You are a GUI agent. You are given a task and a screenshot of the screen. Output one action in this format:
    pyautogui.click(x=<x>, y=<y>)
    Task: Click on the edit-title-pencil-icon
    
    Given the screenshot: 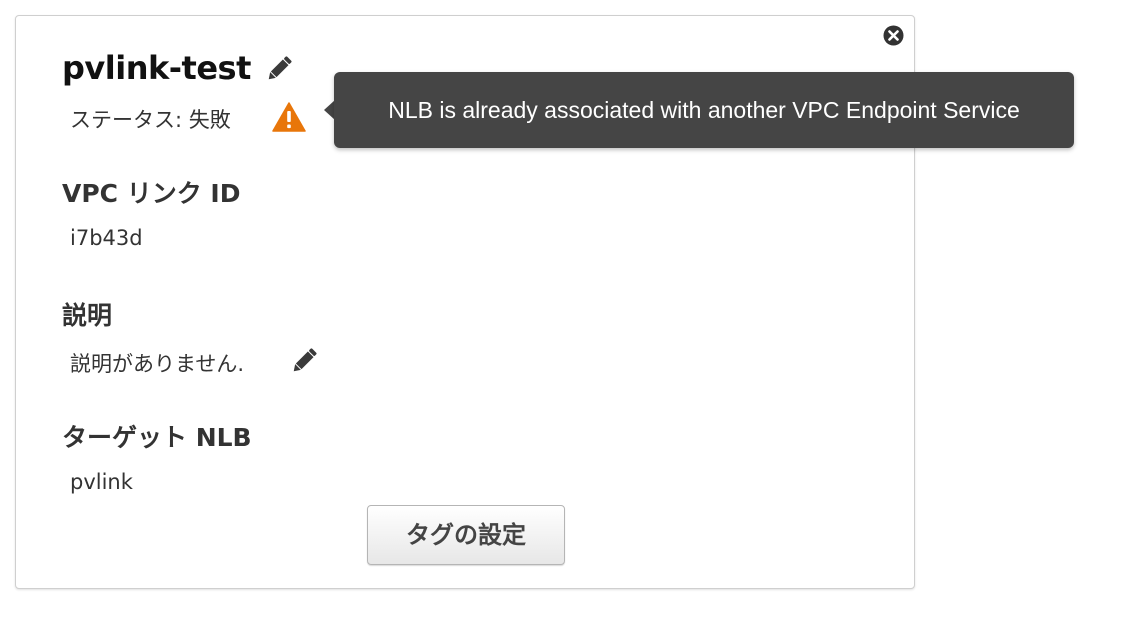 What is the action you would take?
    pyautogui.click(x=279, y=69)
    